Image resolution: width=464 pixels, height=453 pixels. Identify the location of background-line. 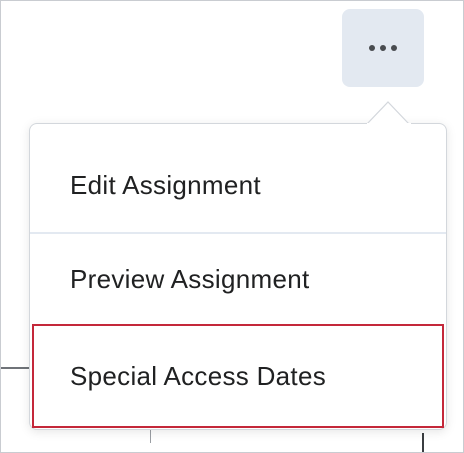
(16, 368).